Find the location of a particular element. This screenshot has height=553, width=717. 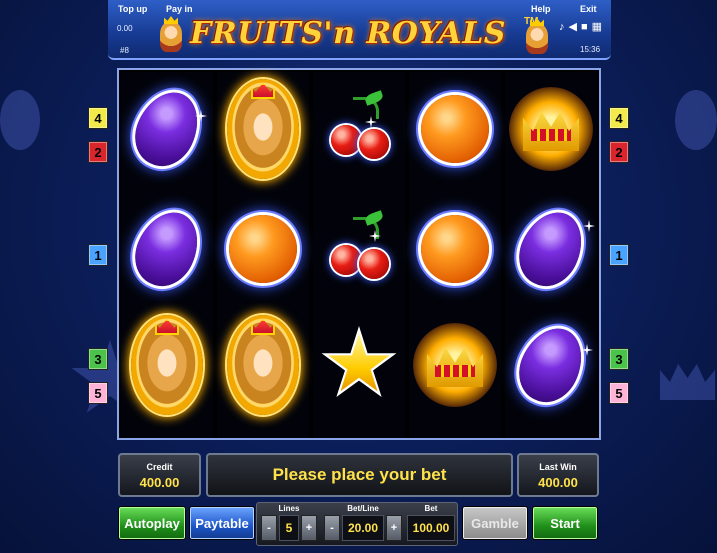

king-mascot is located at coordinates (171, 34).